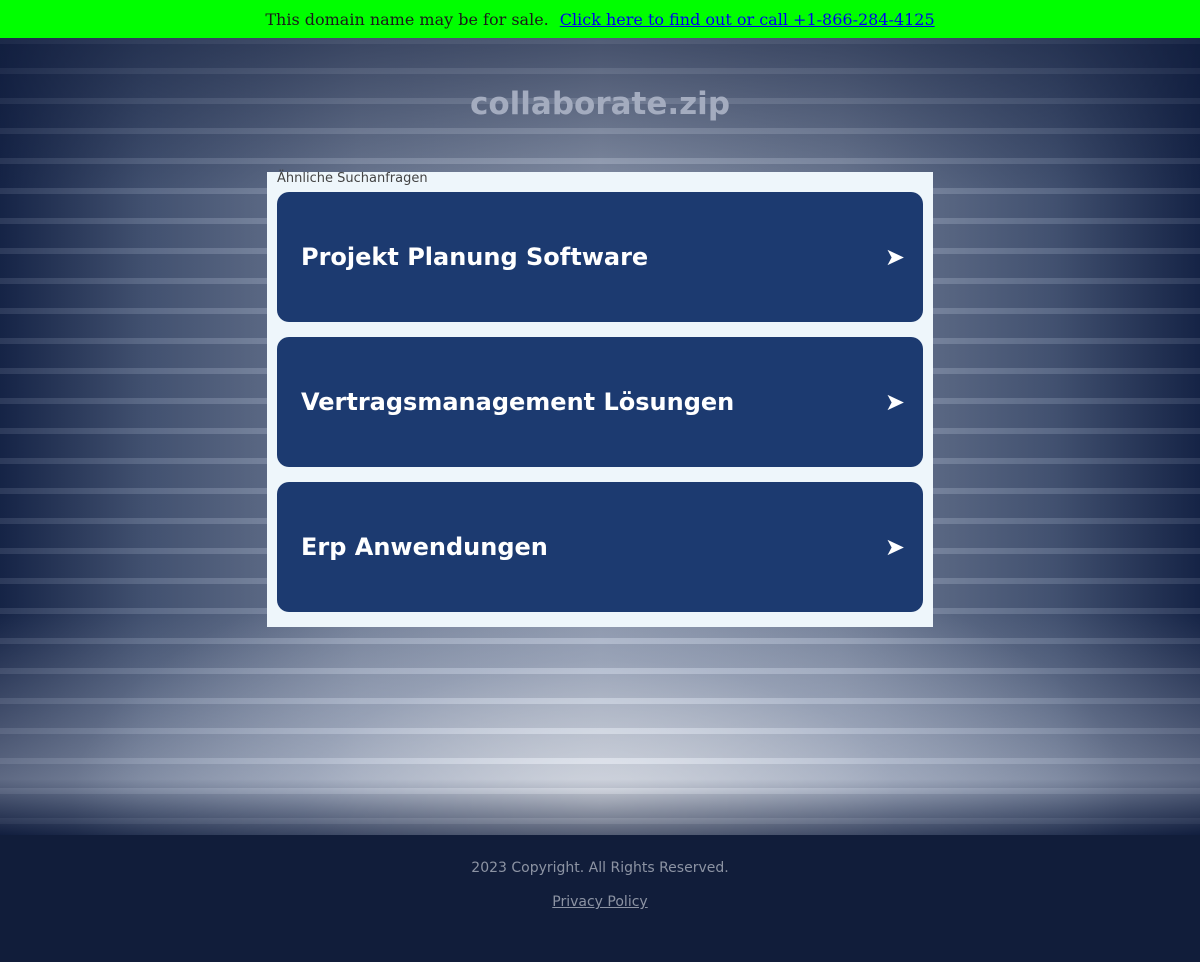 This screenshot has height=962, width=1200. I want to click on search-link-label: Projekt Planung Software, so click(475, 257).